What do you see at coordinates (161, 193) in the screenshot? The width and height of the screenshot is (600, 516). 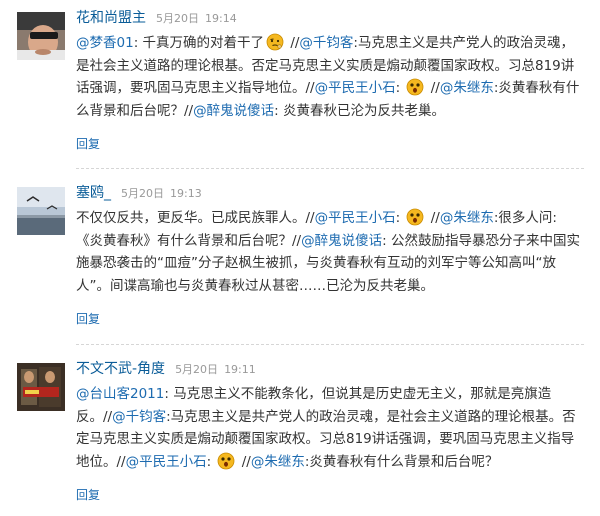 I see `timestamp: 5月20日 19:13` at bounding box center [161, 193].